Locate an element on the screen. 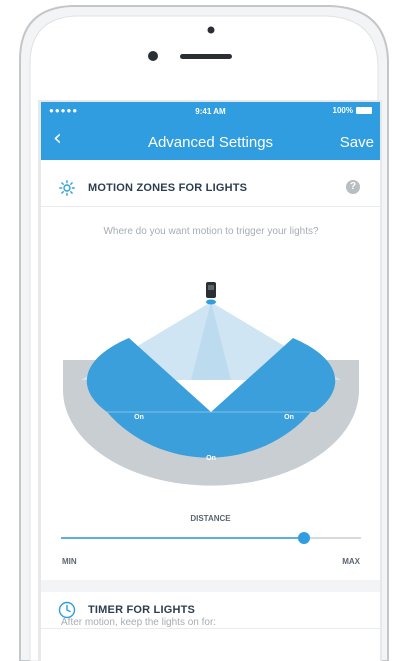  page-title: Advanced Settings is located at coordinates (210, 142).